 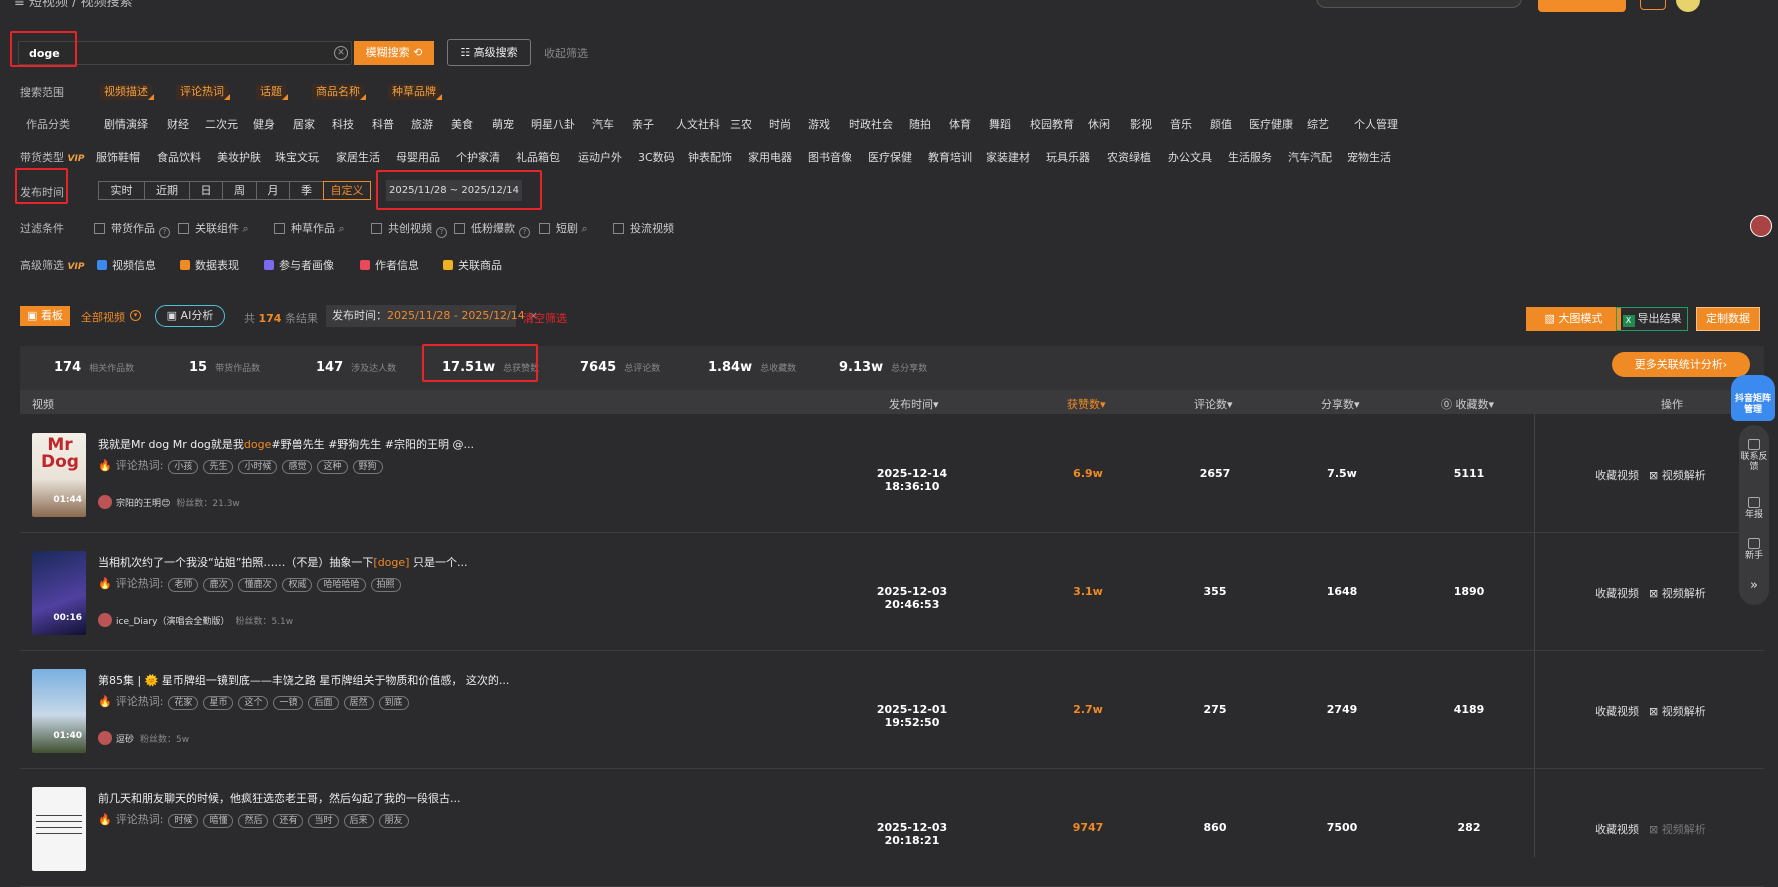 What do you see at coordinates (1573, 319) in the screenshot?
I see `big-mode-button: ▧ 大图模式` at bounding box center [1573, 319].